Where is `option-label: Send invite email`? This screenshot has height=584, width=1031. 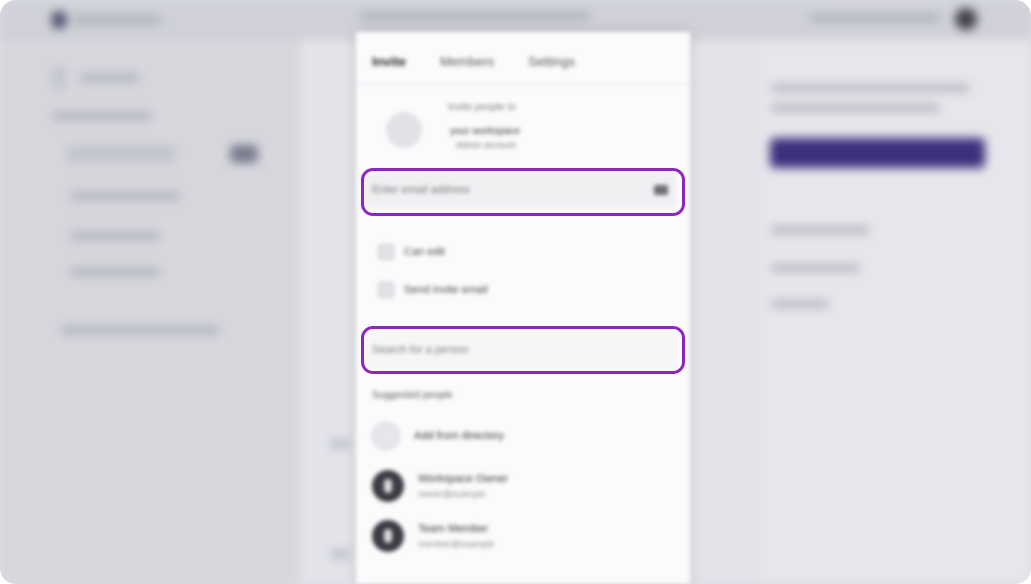 option-label: Send invite email is located at coordinates (446, 290).